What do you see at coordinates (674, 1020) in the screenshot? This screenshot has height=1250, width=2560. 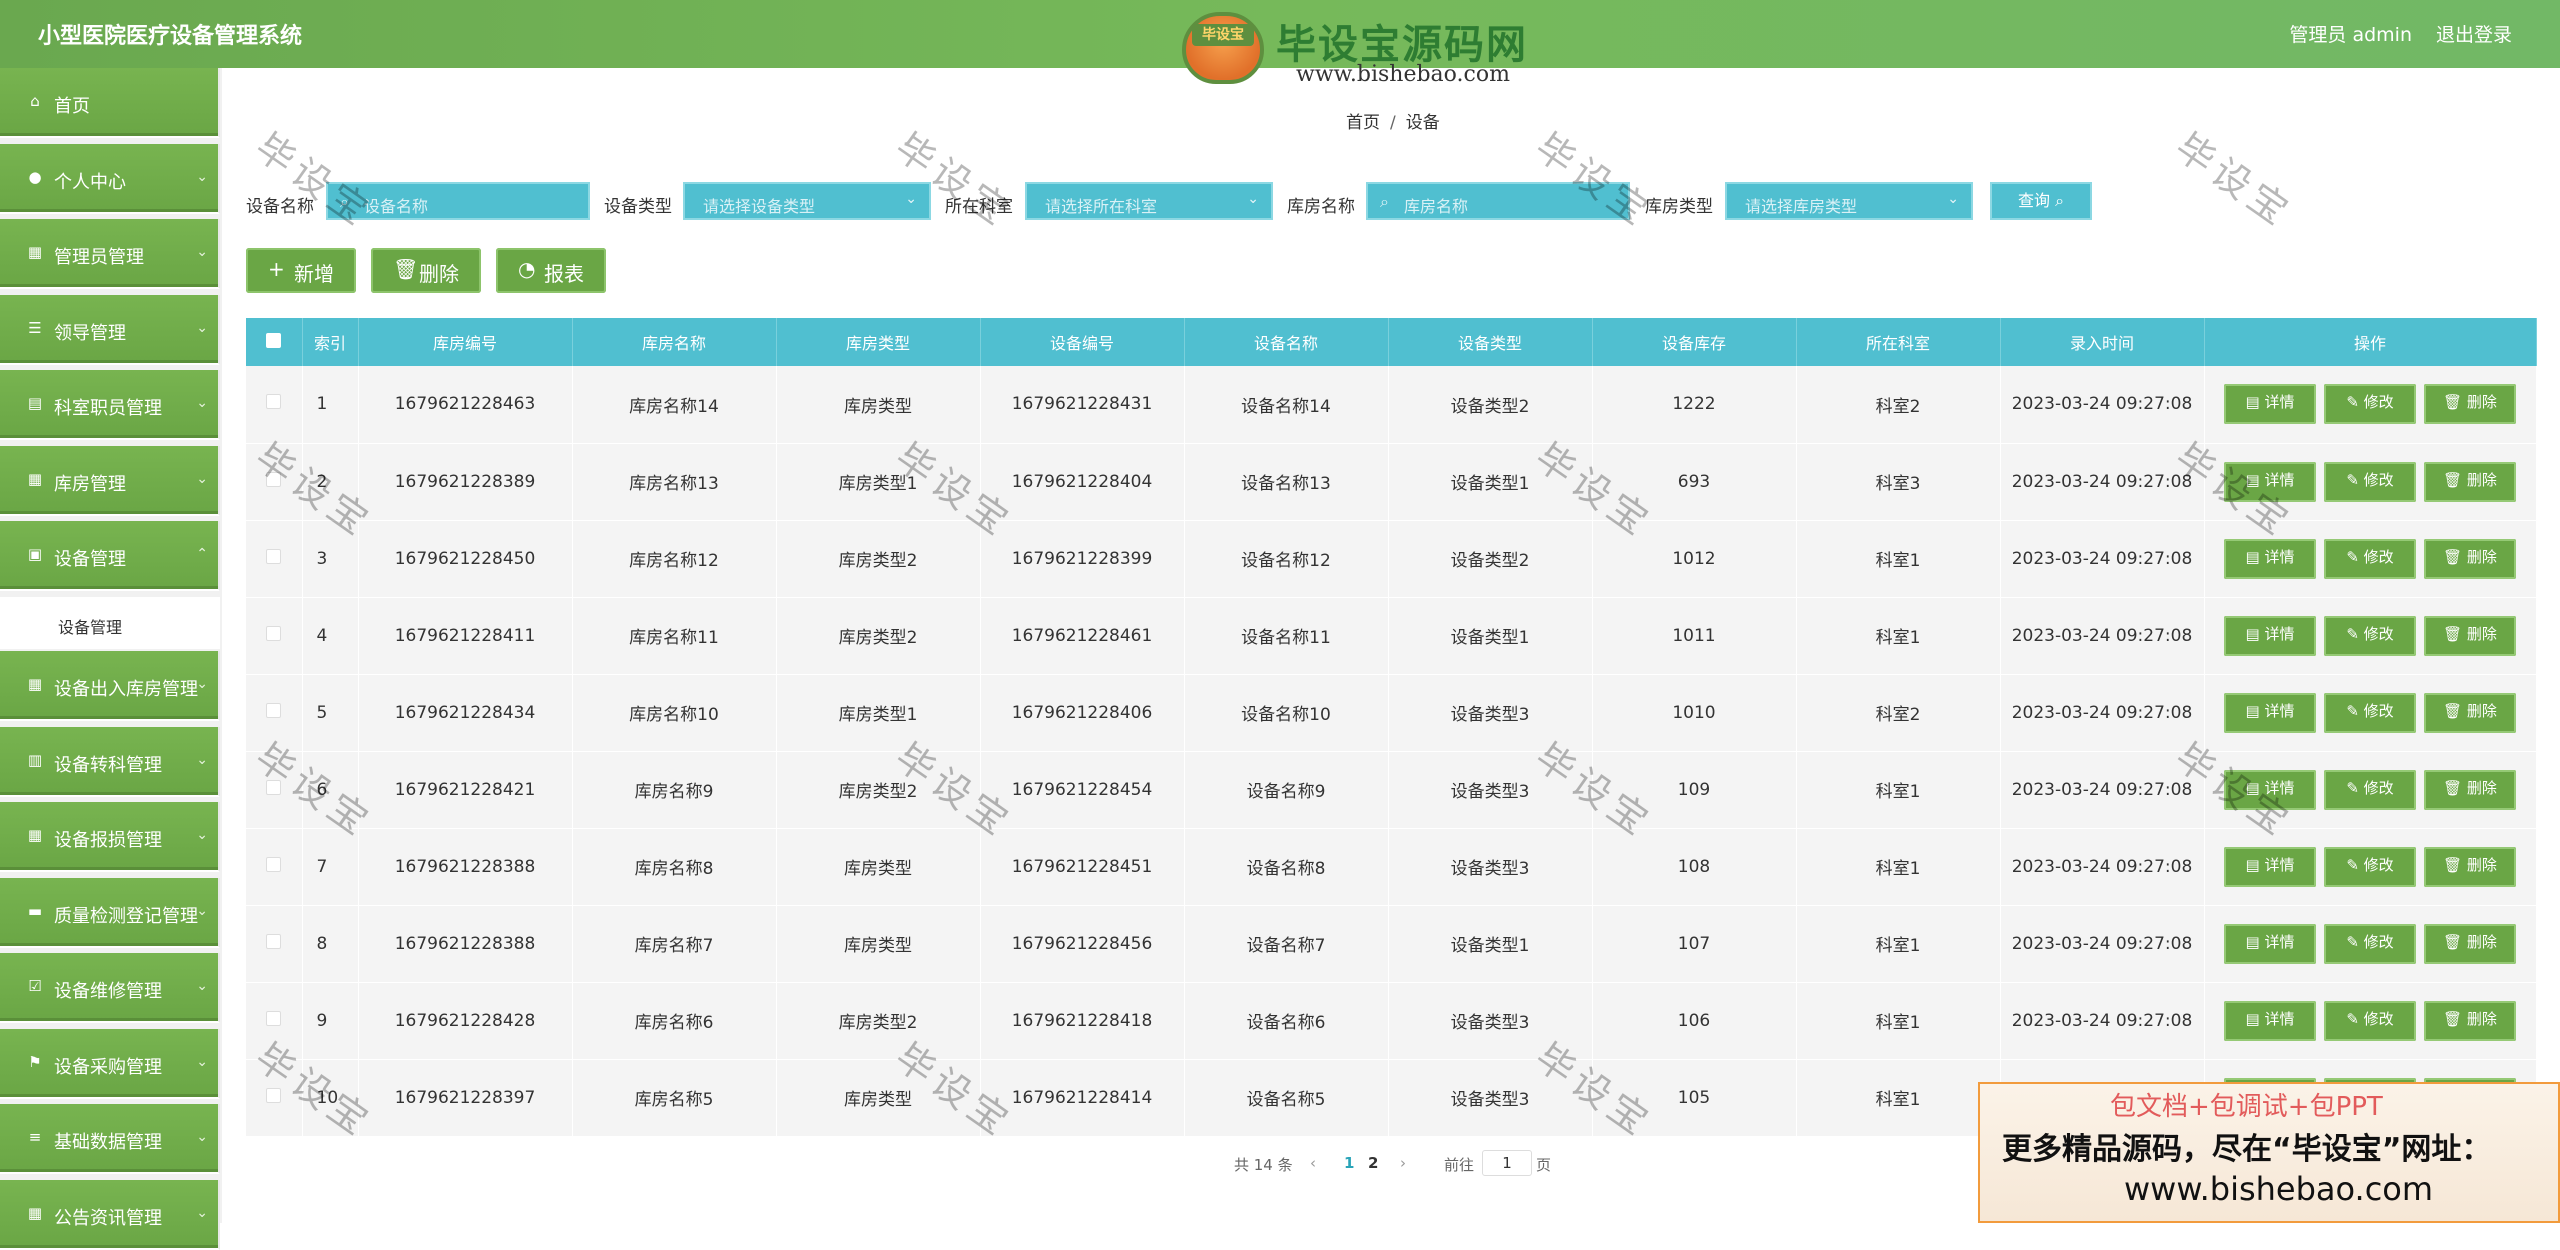 I see `cell-wh-name: 库房名称6` at bounding box center [674, 1020].